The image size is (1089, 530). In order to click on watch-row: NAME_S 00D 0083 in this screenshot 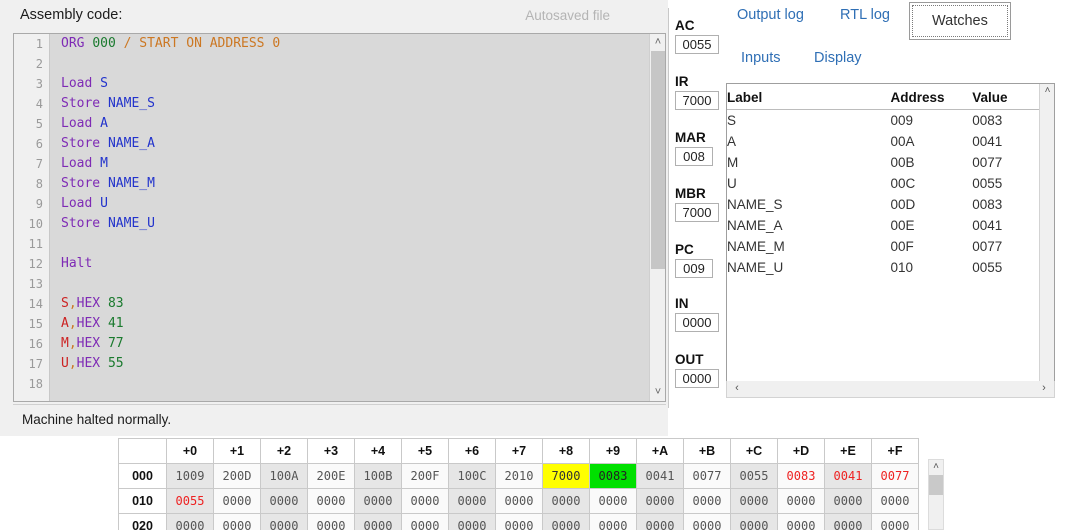, I will do `click(890, 204)`.